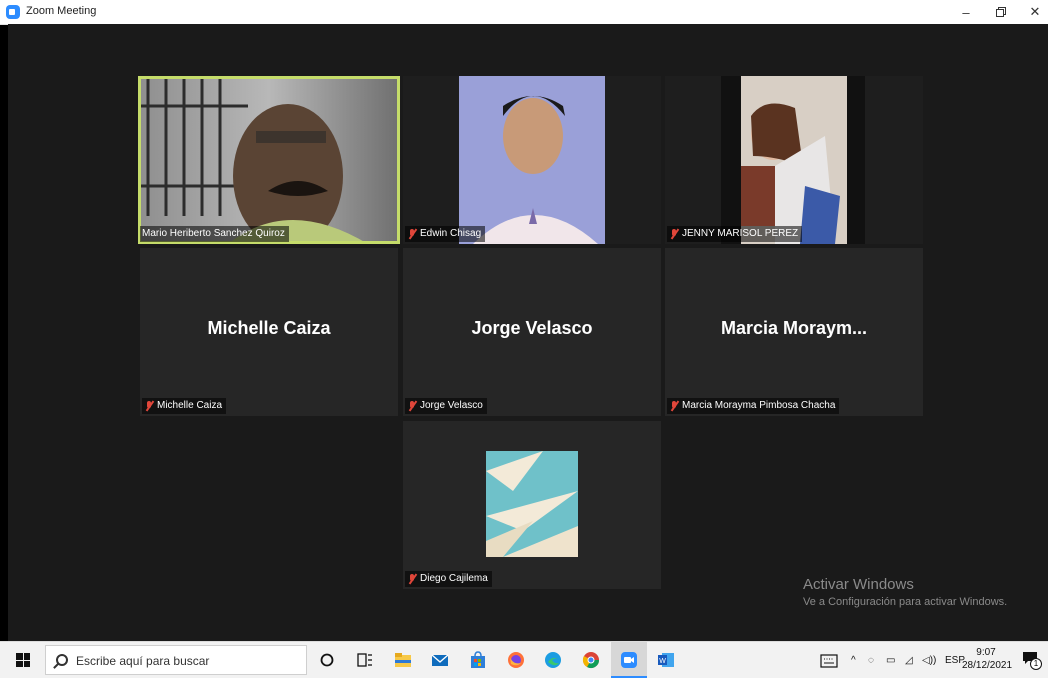 This screenshot has height=678, width=1048. I want to click on participant-display-name: Jorge Velasco, so click(532, 328).